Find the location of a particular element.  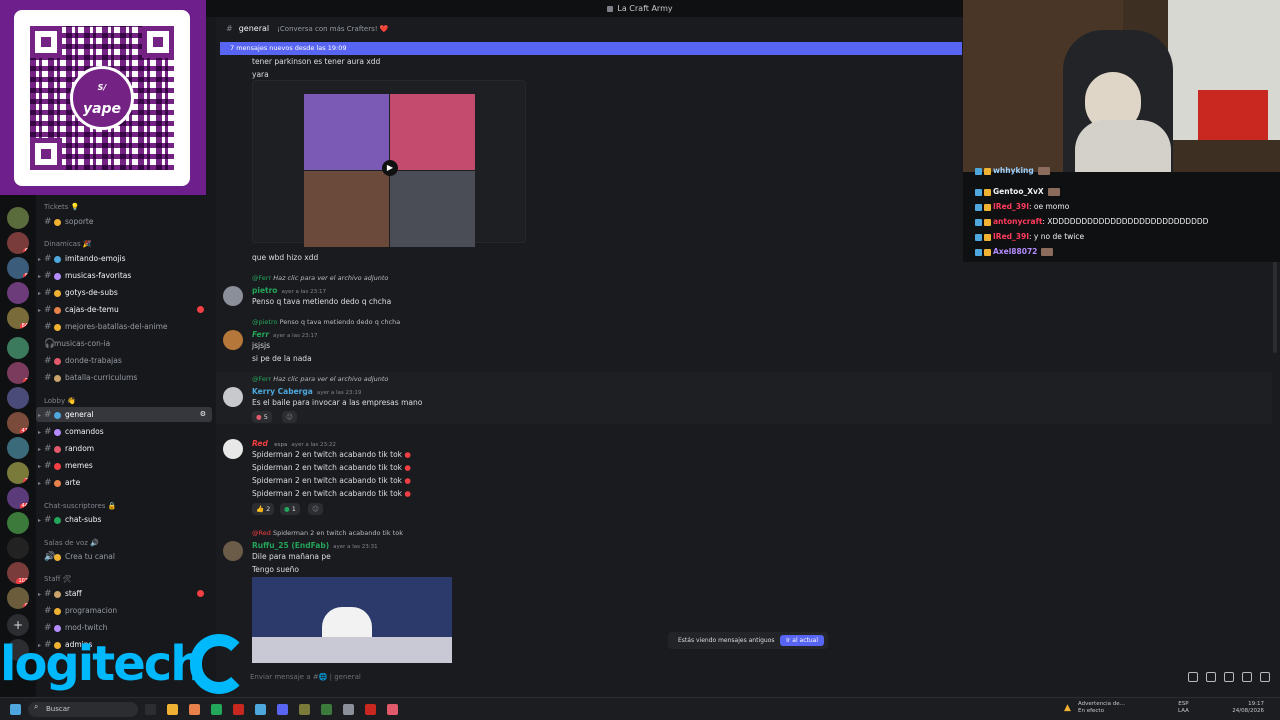

server-icon: 103 is located at coordinates (18, 573).